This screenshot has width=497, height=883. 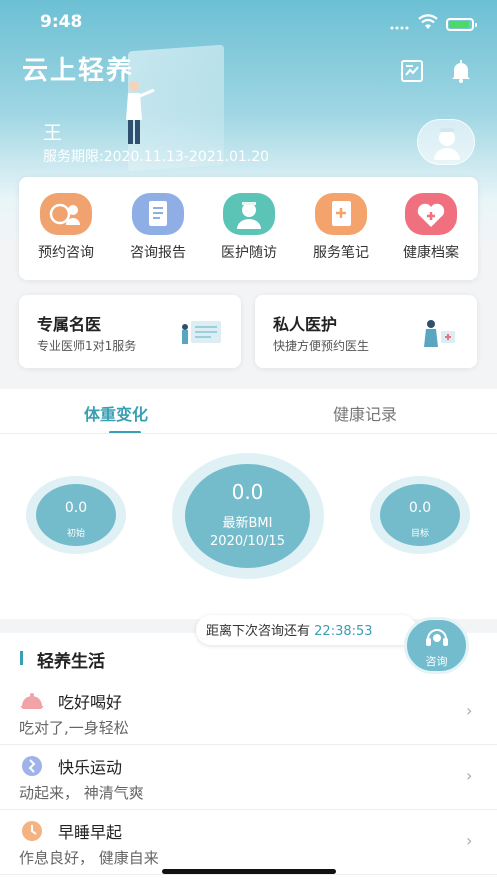 What do you see at coordinates (439, 333) in the screenshot?
I see `nurse-illustration-icon` at bounding box center [439, 333].